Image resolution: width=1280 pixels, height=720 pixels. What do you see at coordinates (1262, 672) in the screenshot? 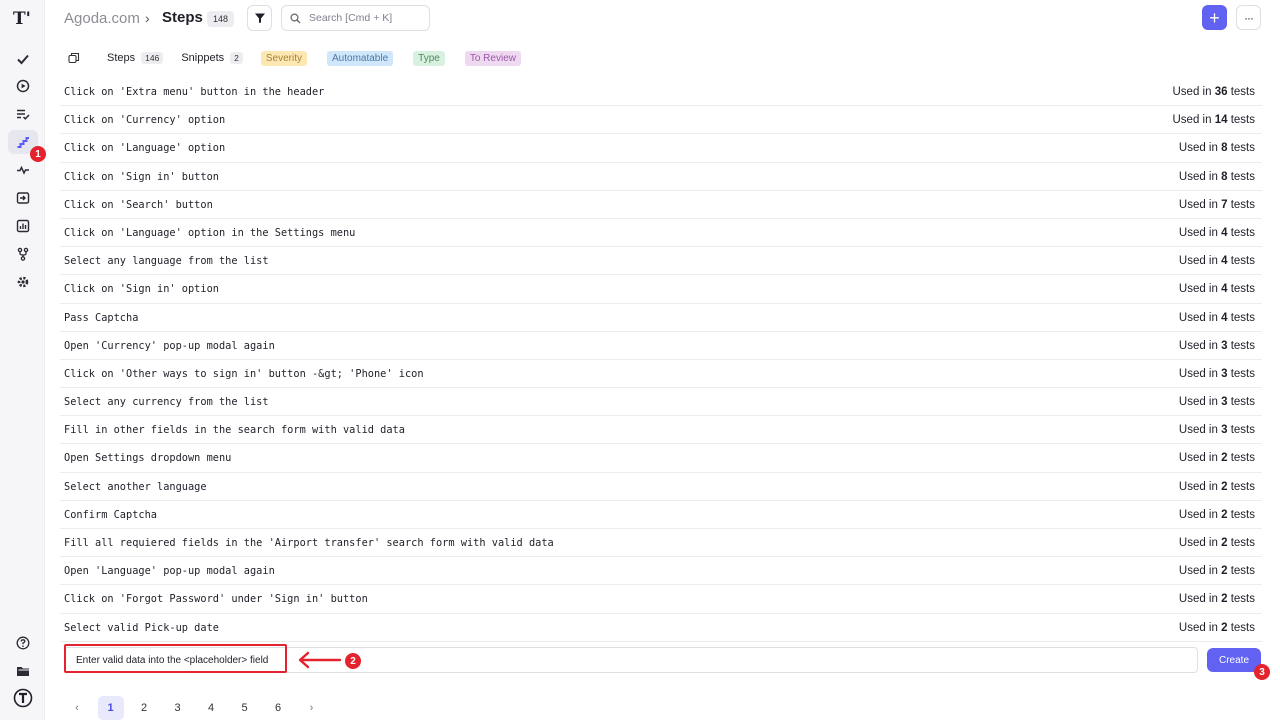
I see `annotation-marker-3: 3` at bounding box center [1262, 672].